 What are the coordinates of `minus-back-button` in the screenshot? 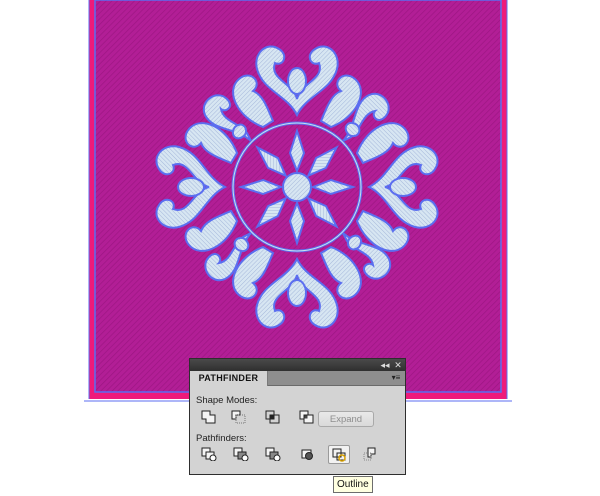 It's located at (371, 454).